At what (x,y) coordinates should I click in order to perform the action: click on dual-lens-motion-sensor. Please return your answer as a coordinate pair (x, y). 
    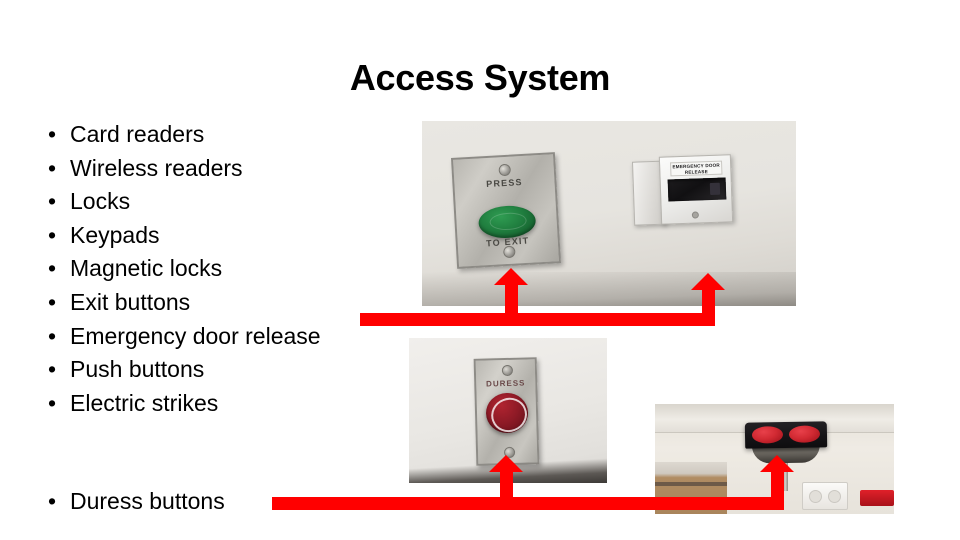
    Looking at the image, I should click on (786, 435).